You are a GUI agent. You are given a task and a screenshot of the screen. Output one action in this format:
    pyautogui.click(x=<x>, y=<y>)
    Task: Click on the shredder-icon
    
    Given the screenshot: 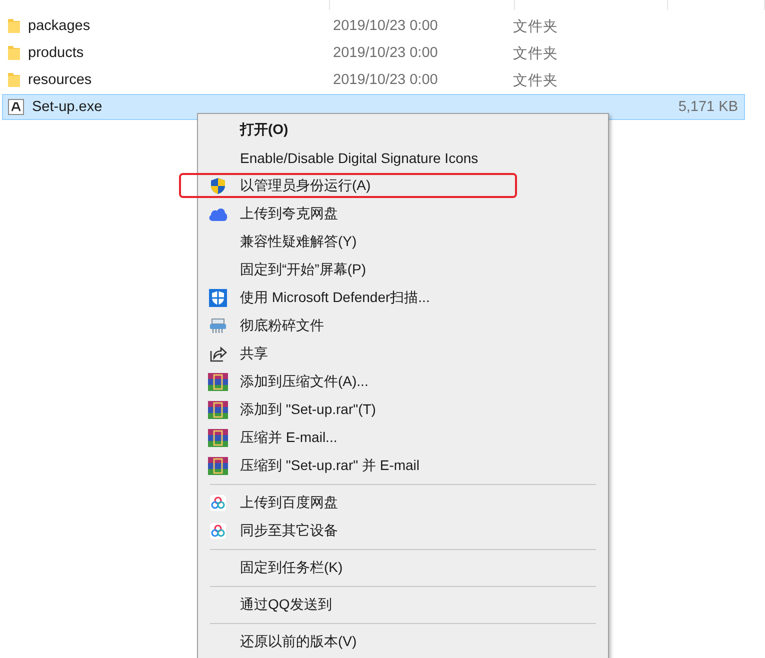 What is the action you would take?
    pyautogui.click(x=218, y=326)
    